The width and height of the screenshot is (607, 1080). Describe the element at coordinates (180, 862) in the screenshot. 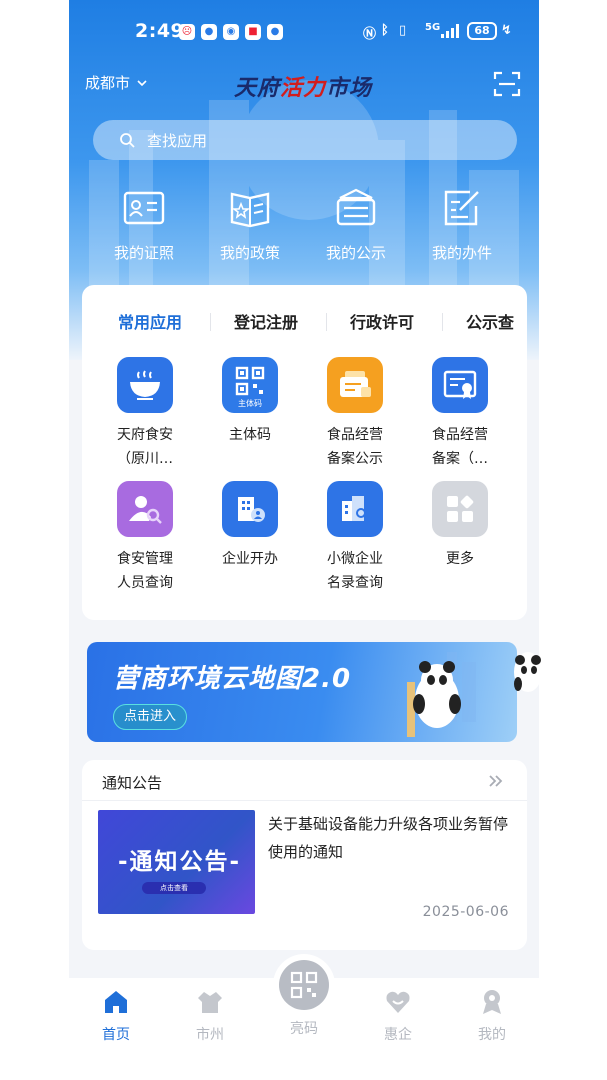

I see `thumbnail-title: -通知公告-` at that location.